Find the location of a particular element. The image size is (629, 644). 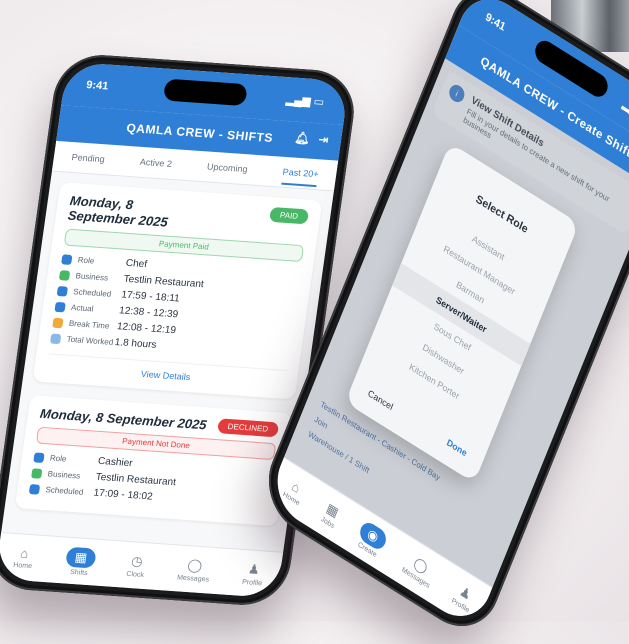

nav-label: Shifts is located at coordinates (79, 572).